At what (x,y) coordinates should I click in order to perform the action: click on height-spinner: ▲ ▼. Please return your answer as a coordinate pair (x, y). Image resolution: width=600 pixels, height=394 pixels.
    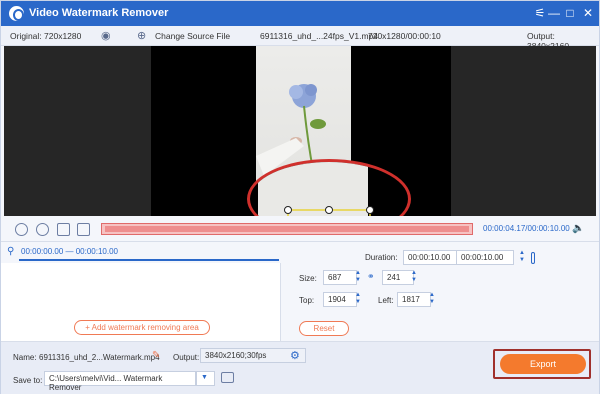
    Looking at the image, I should click on (414, 277).